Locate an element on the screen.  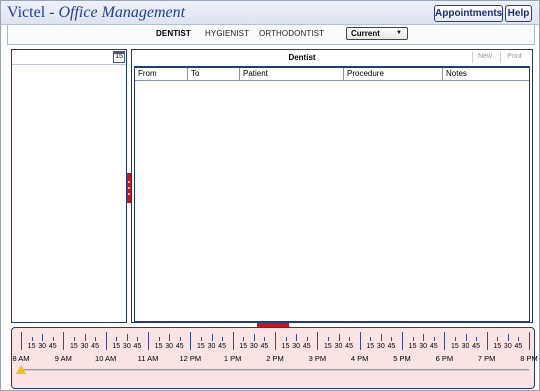
app-title-main: Victel - is located at coordinates (33, 12).